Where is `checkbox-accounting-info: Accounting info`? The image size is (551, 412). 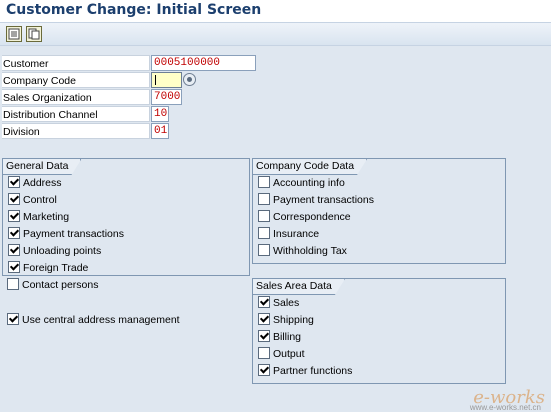 checkbox-accounting-info: Accounting info is located at coordinates (301, 183).